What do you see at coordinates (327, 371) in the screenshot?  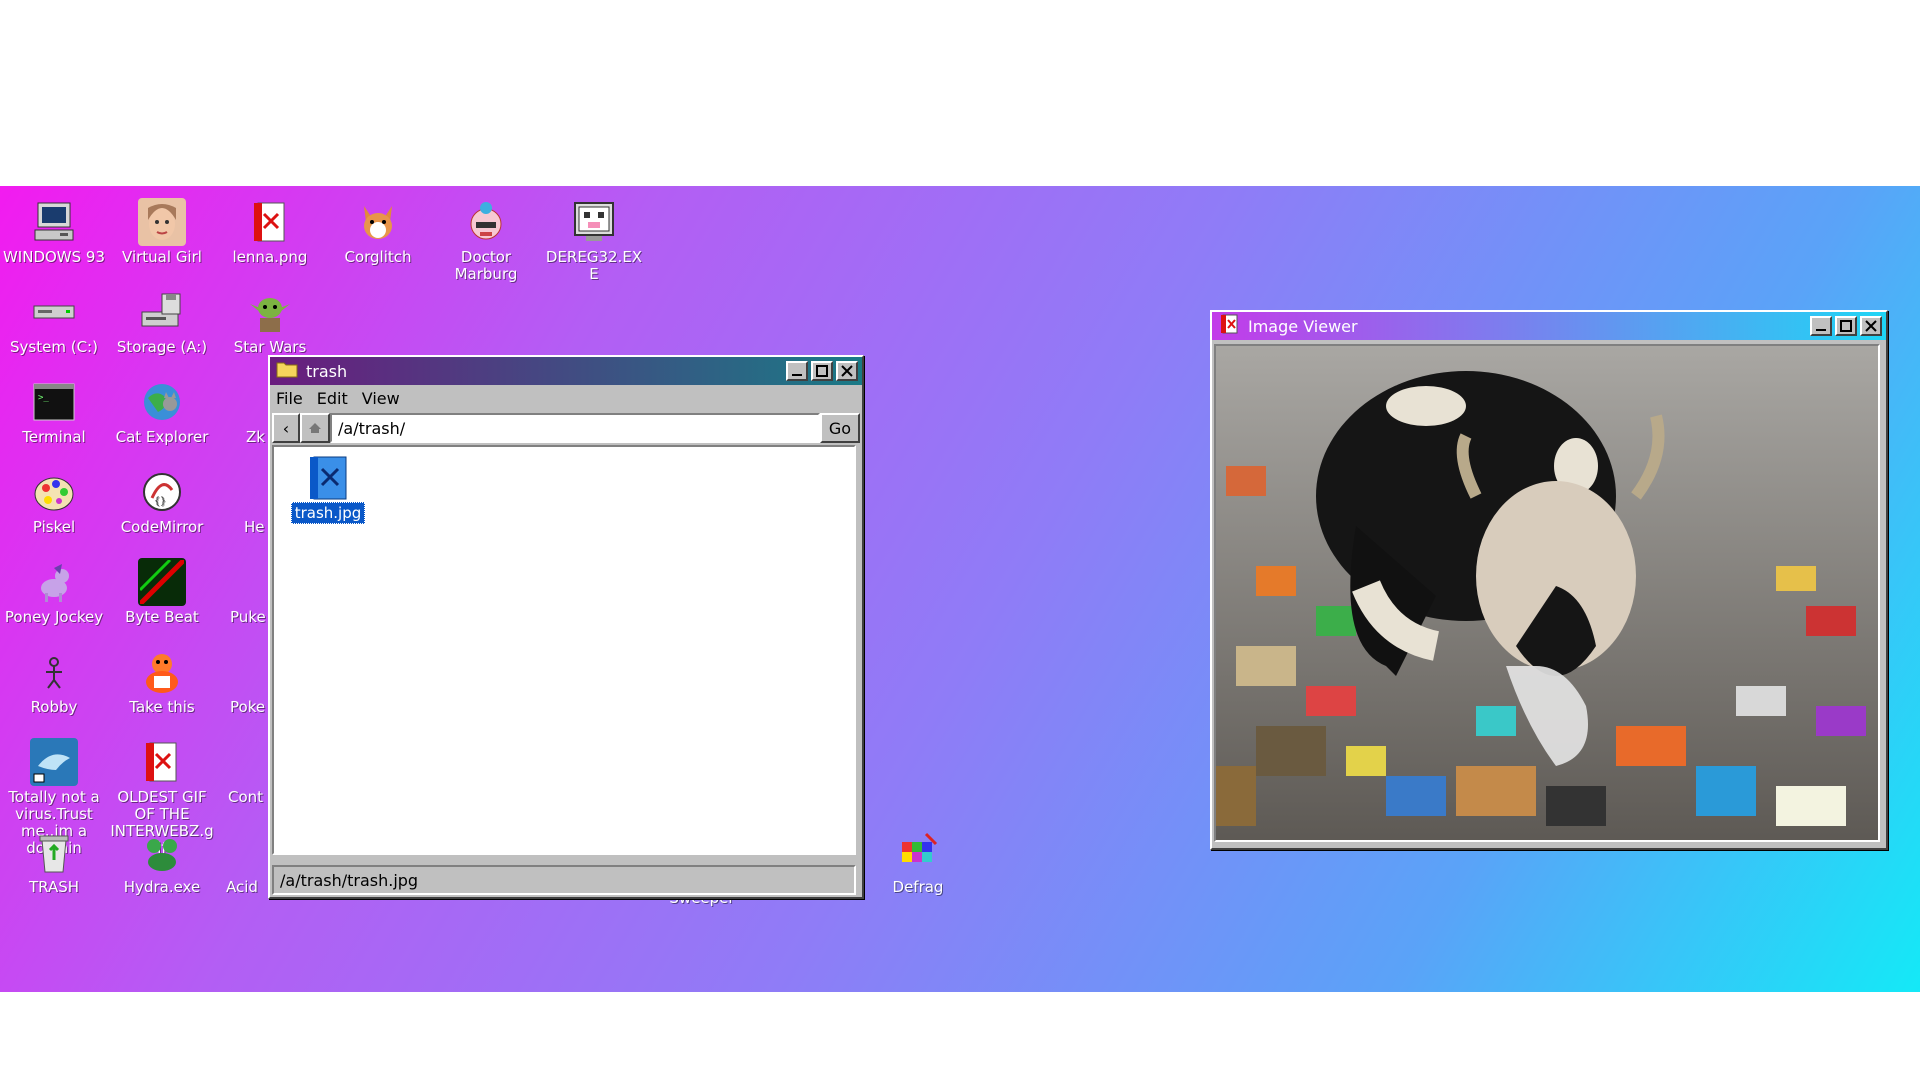 I see `window-title: trash` at bounding box center [327, 371].